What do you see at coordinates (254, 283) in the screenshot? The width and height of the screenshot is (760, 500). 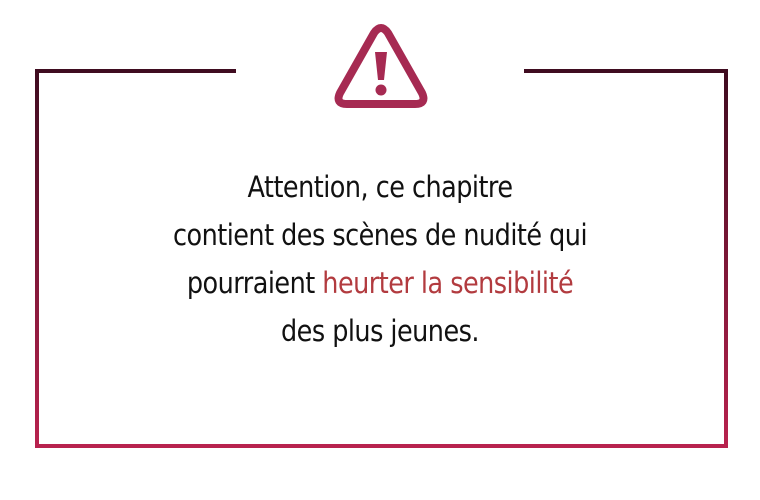 I see `message-line-3-start: pourraient` at bounding box center [254, 283].